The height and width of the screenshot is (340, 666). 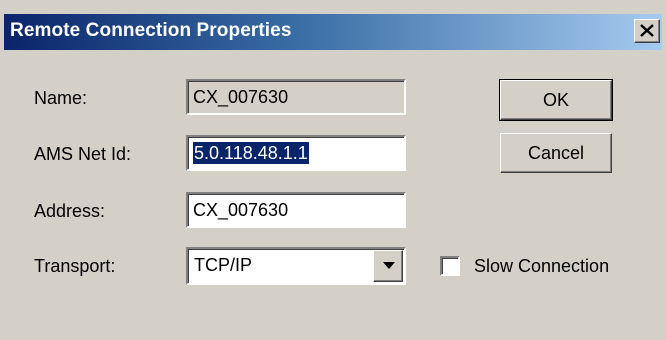 I want to click on name-field: CX_007630, so click(x=296, y=97).